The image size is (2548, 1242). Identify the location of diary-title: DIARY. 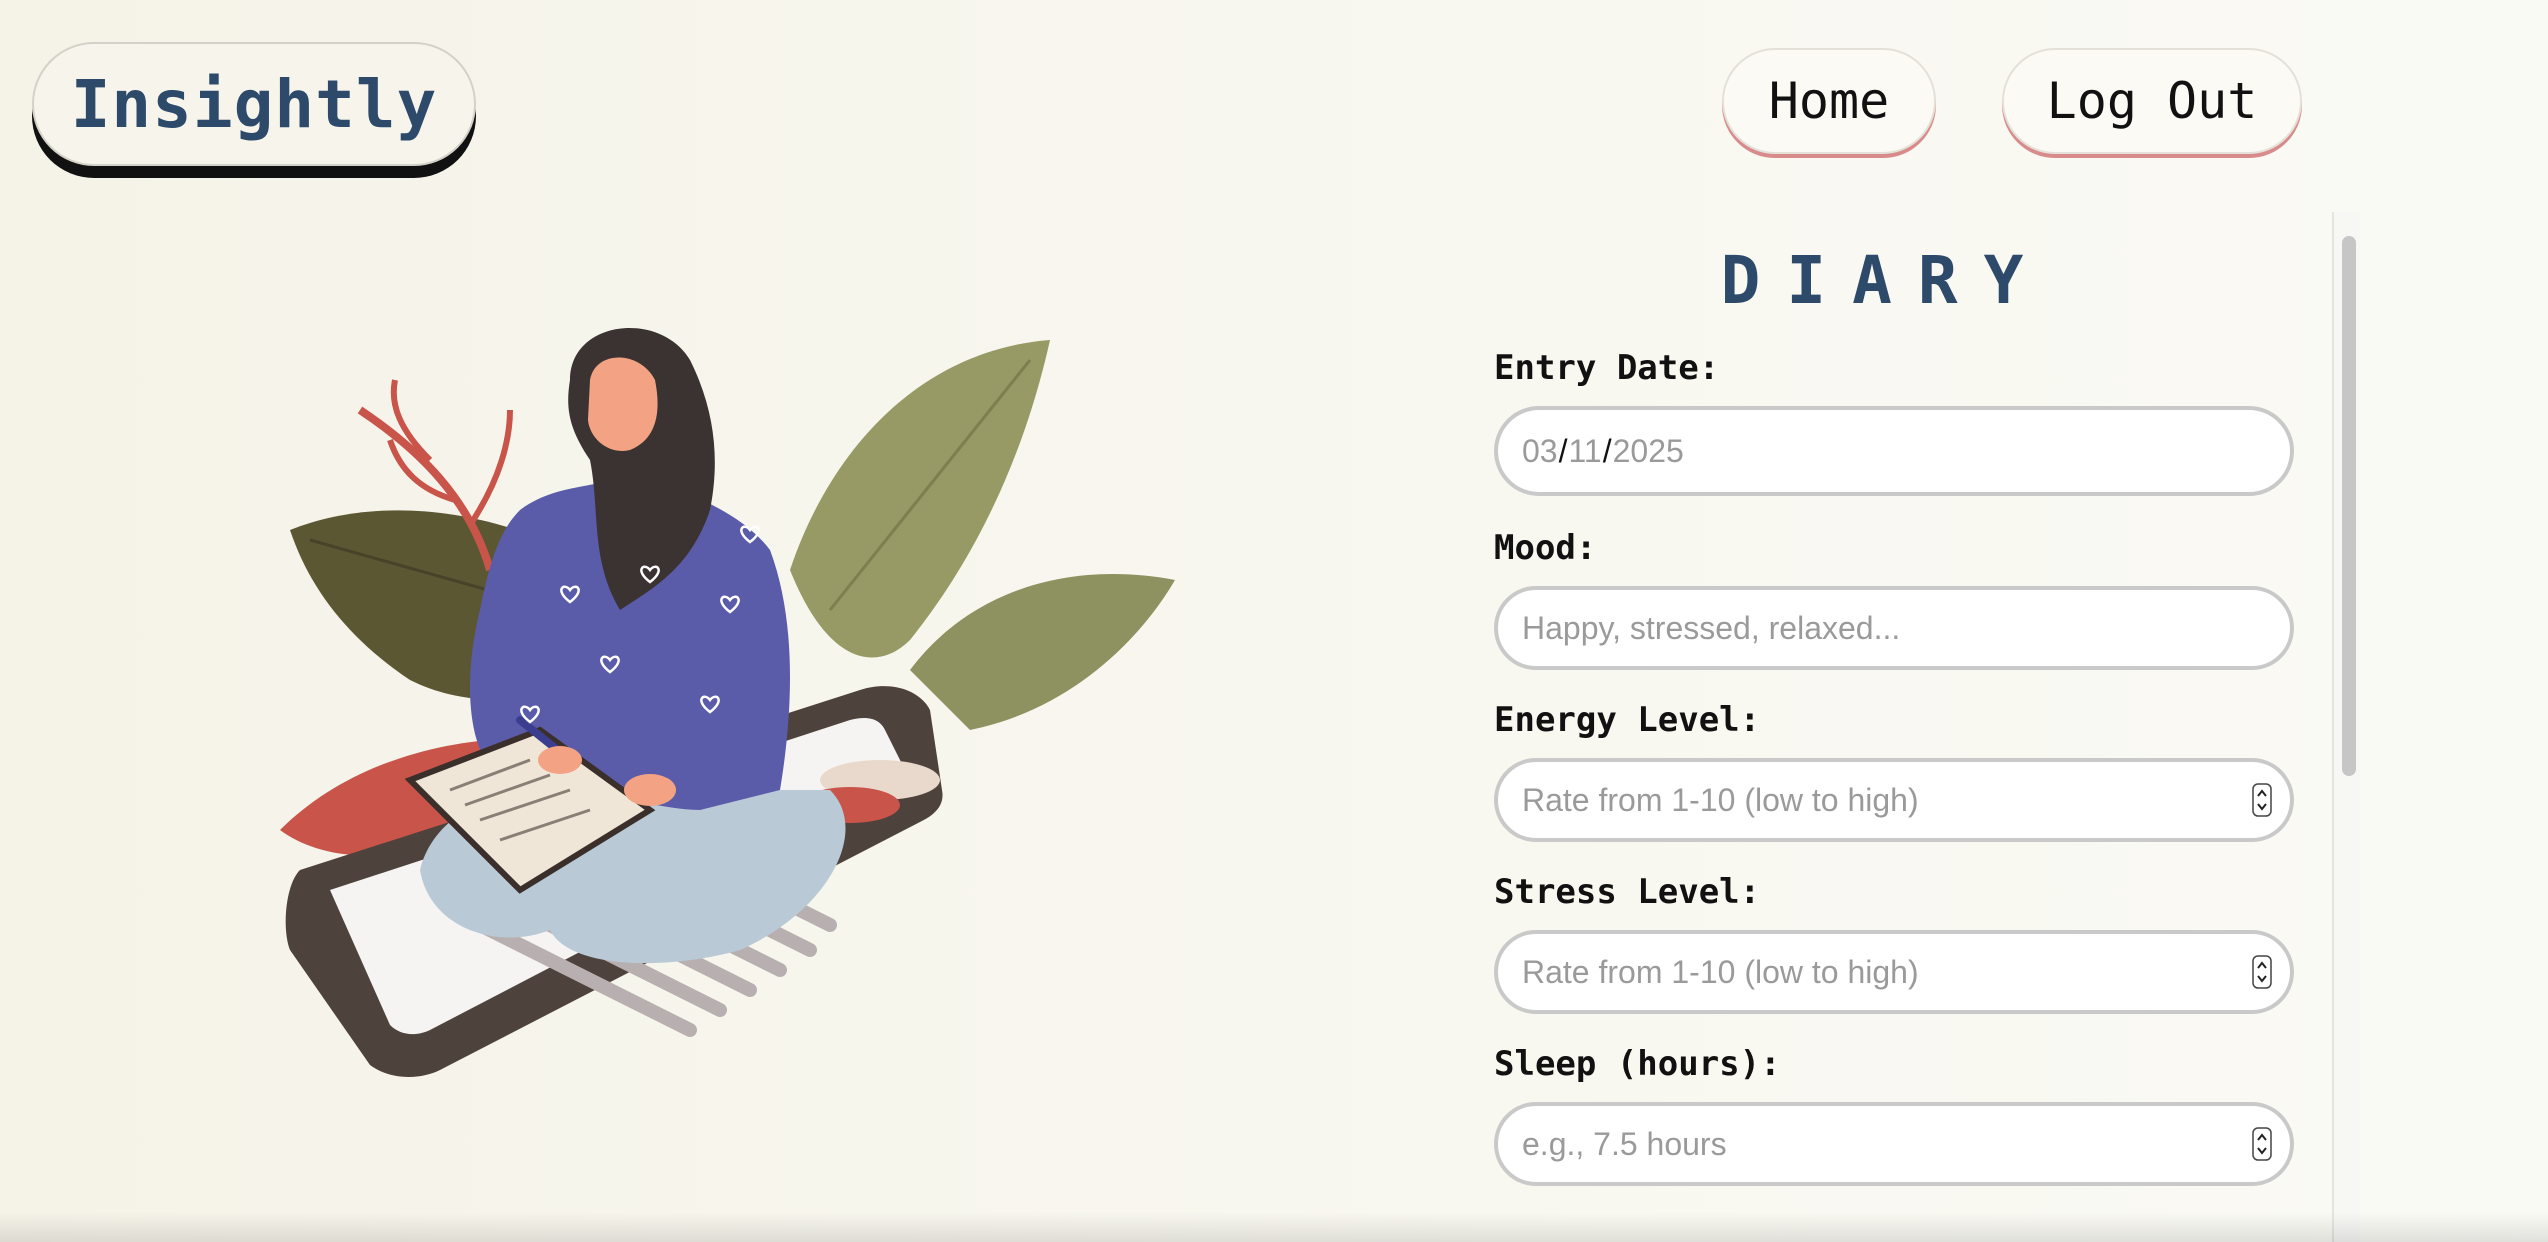
(1885, 280).